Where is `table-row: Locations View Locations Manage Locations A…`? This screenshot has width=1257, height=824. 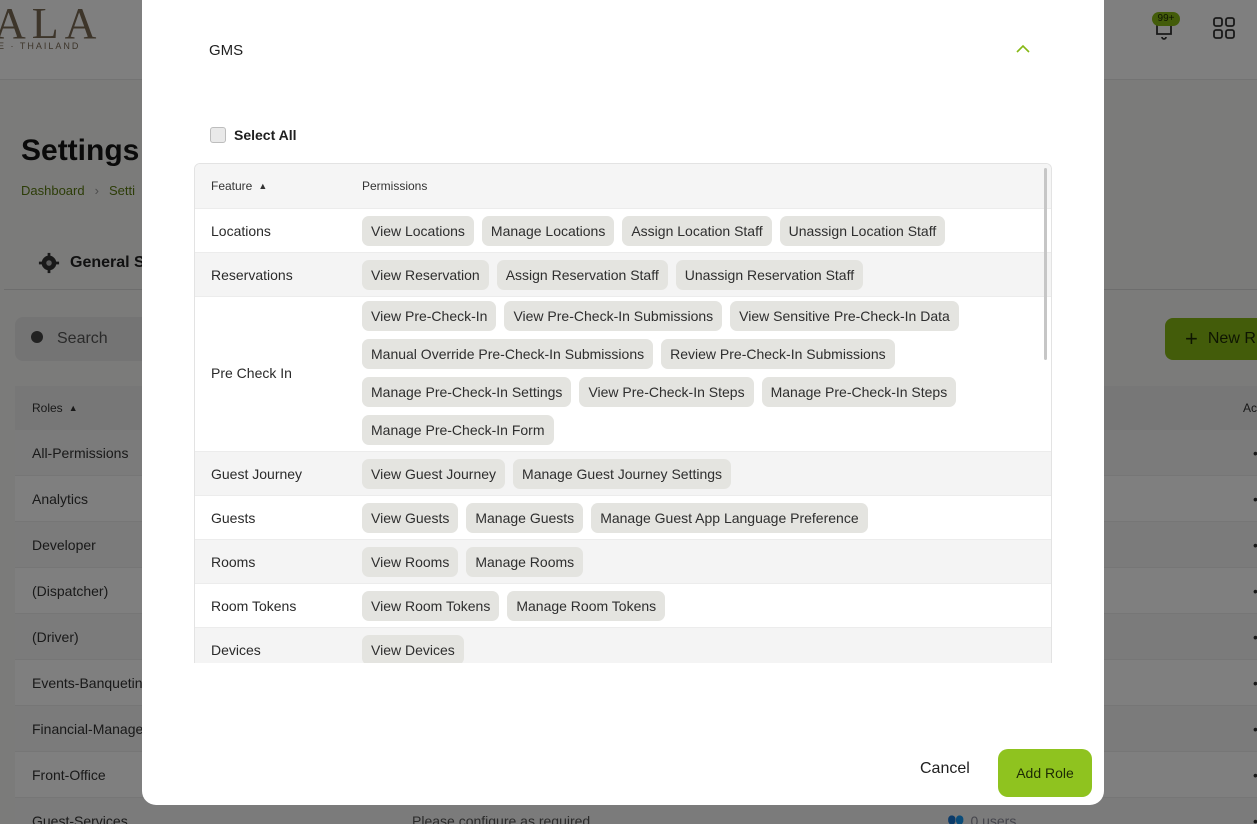 table-row: Locations View Locations Manage Locations A… is located at coordinates (623, 230).